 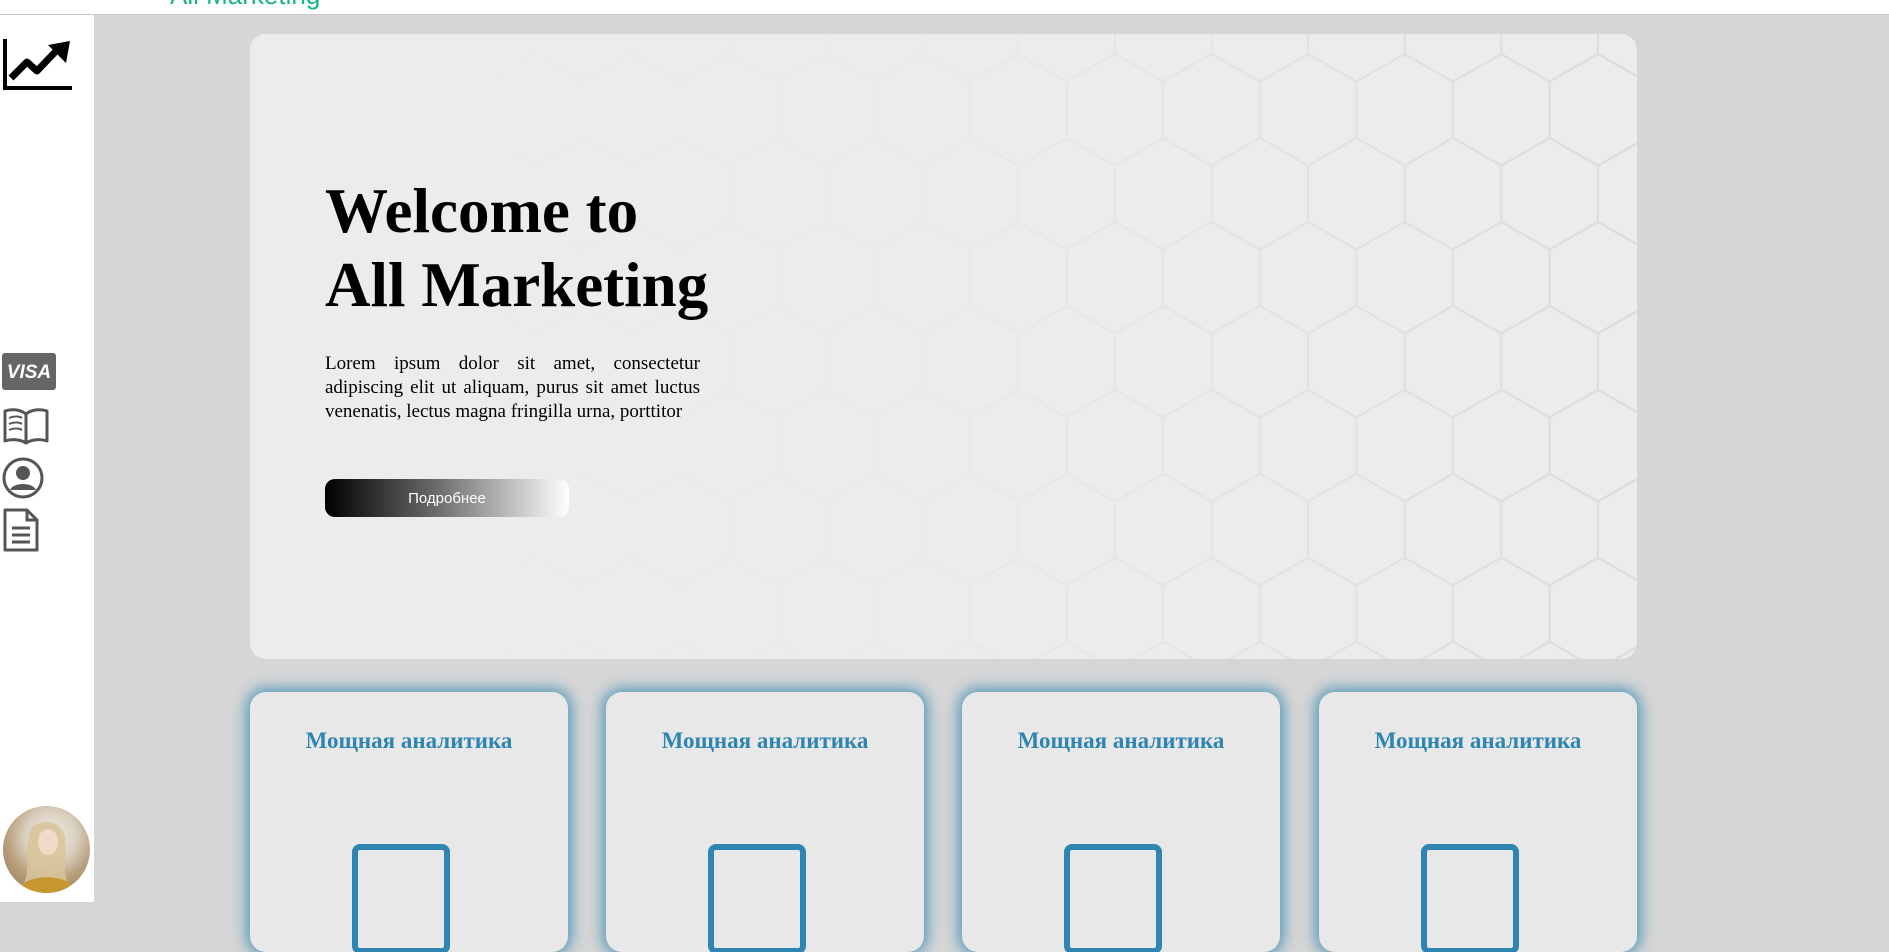 What do you see at coordinates (517, 285) in the screenshot?
I see `hero-title-line-2: All Marketing` at bounding box center [517, 285].